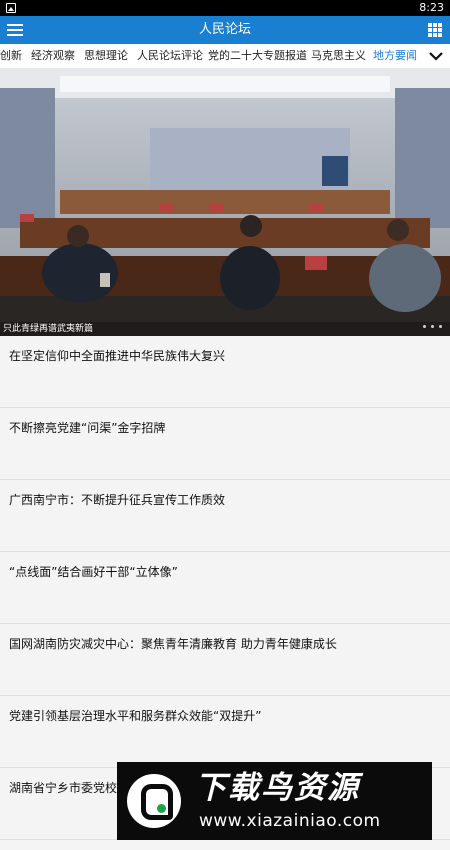 The height and width of the screenshot is (850, 450). I want to click on news-headline: 党建引领基层治理水平和服务群众效能“双提升”, so click(135, 716).